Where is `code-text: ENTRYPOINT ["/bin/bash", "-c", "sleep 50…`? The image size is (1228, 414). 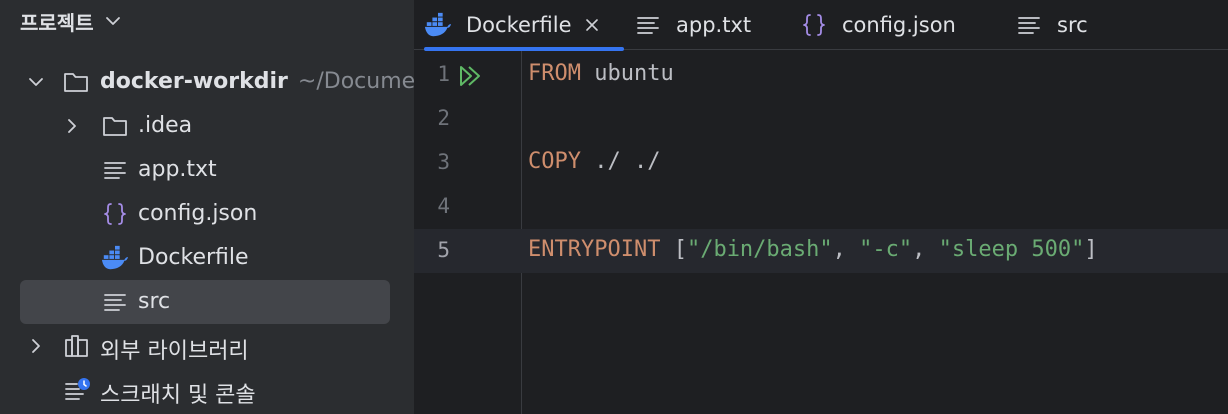 code-text: ENTRYPOINT ["/bin/bash", "-c", "sleep 50… is located at coordinates (813, 249).